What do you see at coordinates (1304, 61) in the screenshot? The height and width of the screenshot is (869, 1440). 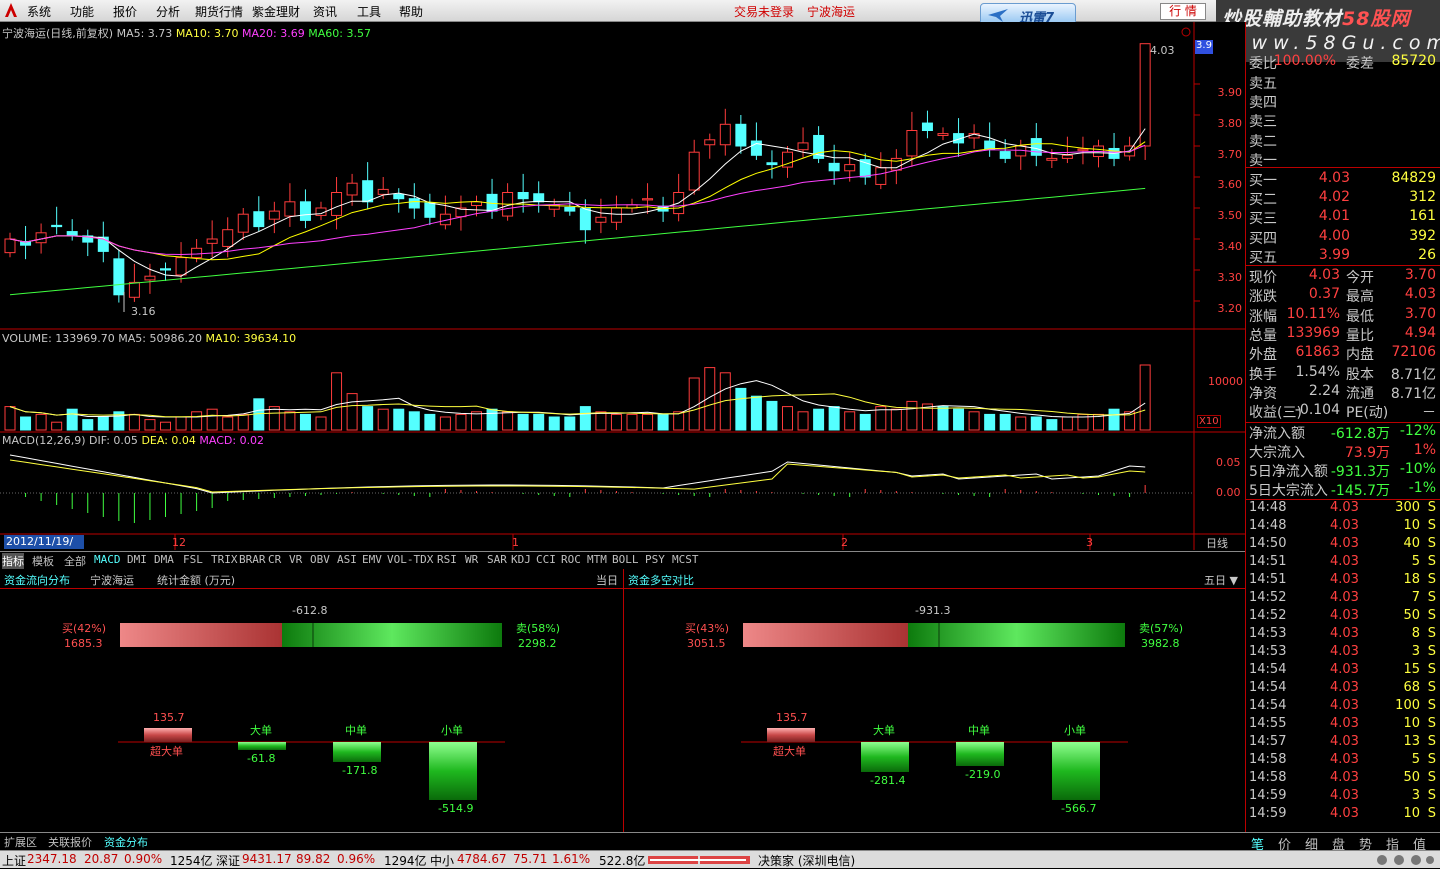 I see `order-ratio-value: 100.00%` at bounding box center [1304, 61].